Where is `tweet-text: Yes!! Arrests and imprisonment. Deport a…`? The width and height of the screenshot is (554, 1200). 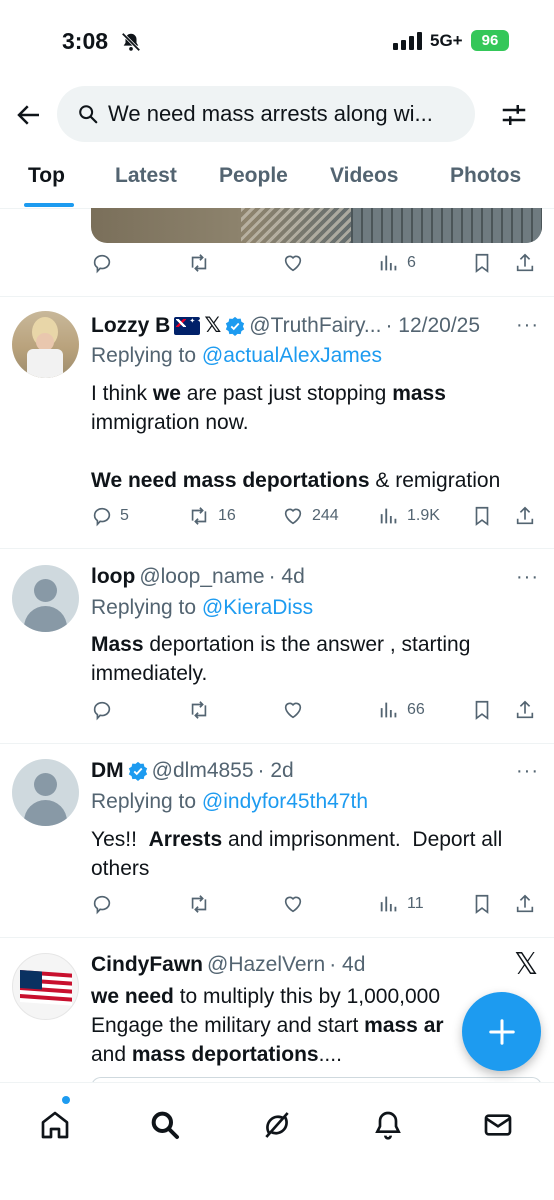
tweet-text: Yes!! Arrests and imprisonment. Deport a… is located at coordinates (313, 854).